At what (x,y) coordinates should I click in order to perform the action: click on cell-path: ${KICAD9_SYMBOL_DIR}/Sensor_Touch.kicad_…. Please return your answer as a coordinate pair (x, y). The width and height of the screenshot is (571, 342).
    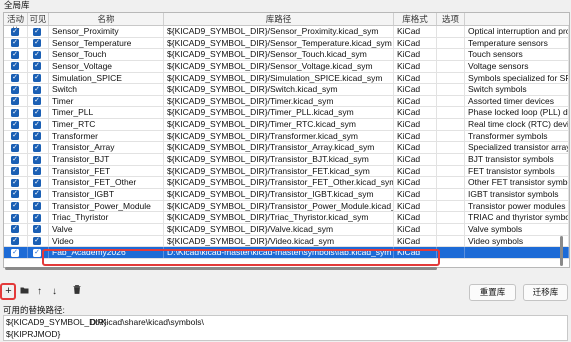
    Looking at the image, I should click on (279, 55).